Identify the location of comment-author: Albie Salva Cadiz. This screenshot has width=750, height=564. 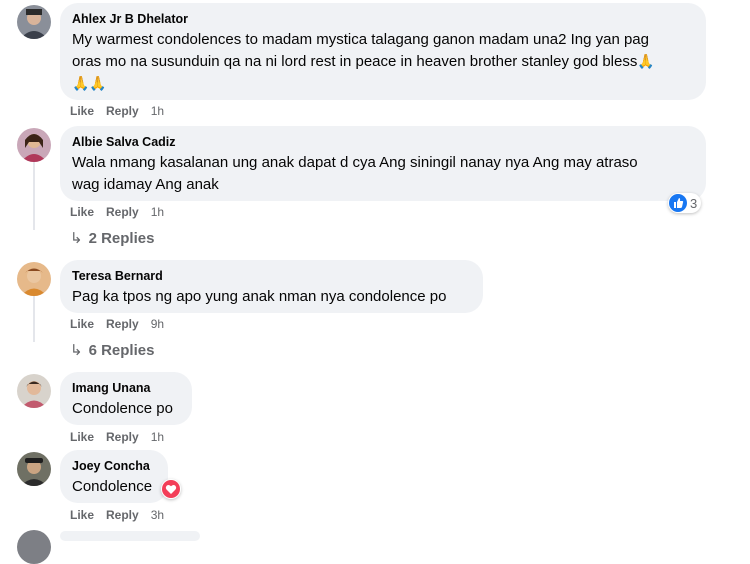
(383, 142).